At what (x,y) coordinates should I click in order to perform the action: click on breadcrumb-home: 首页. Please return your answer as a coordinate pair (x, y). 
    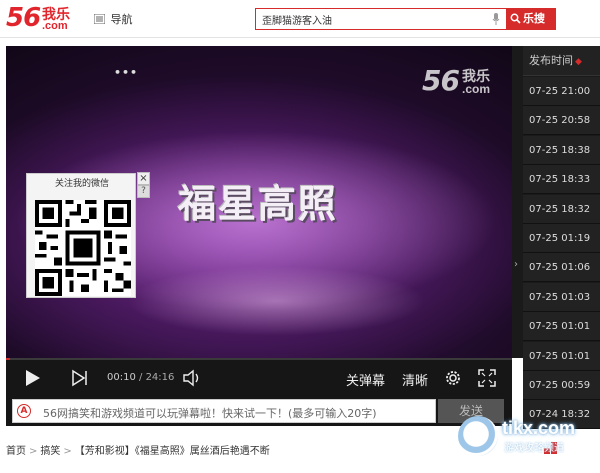
    Looking at the image, I should click on (16, 451).